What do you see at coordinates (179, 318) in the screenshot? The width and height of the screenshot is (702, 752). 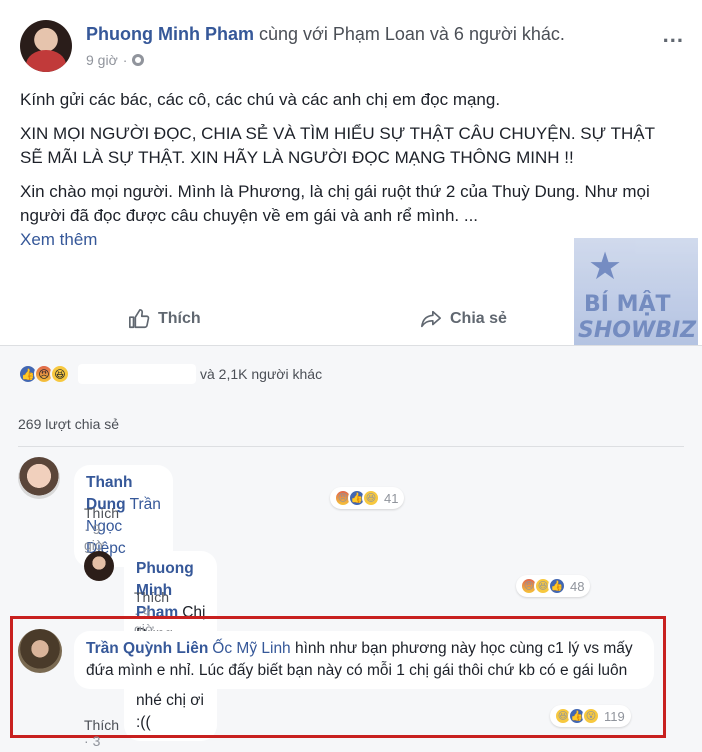 I see `like-label: Thích` at bounding box center [179, 318].